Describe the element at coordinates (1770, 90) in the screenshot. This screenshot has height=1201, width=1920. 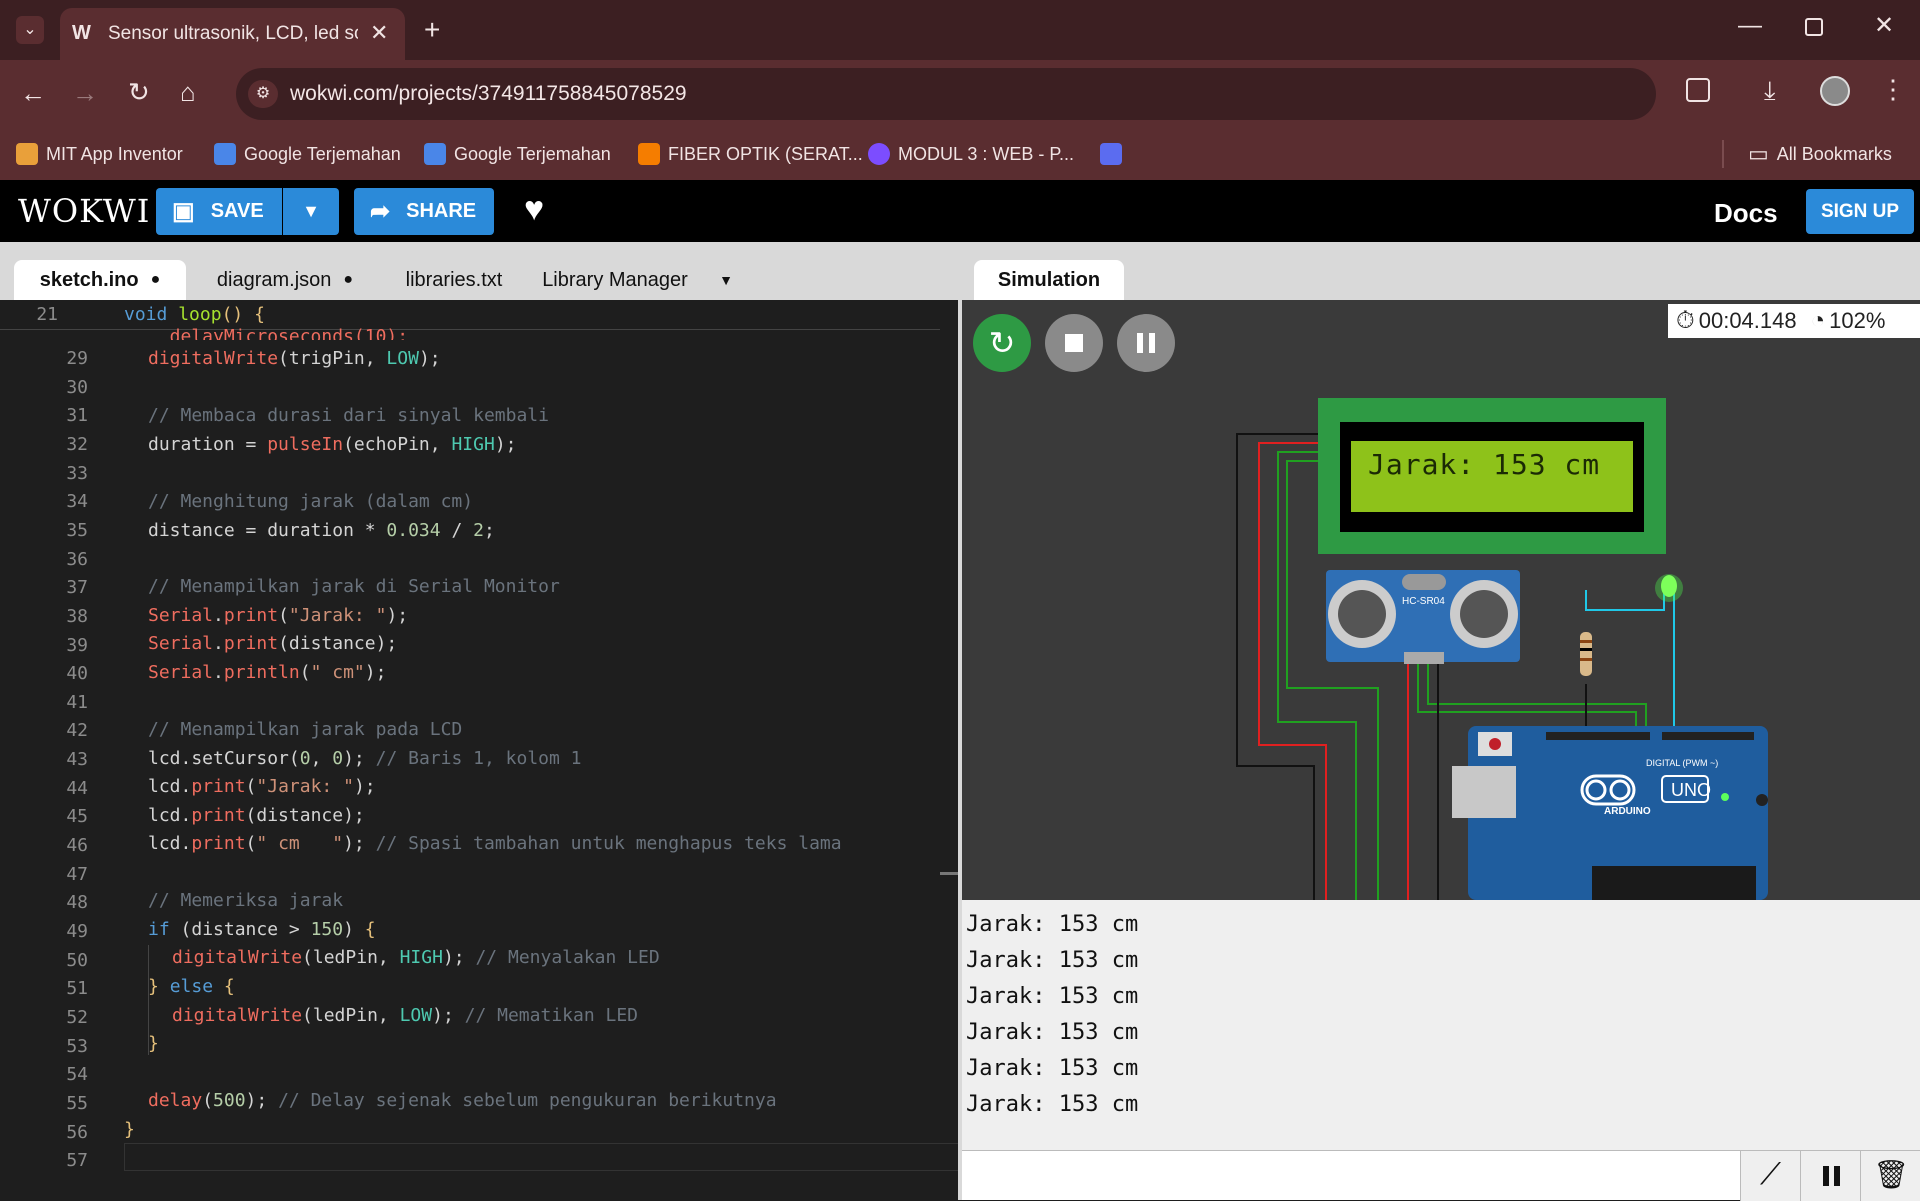
I see `download-icon: ⤓` at that location.